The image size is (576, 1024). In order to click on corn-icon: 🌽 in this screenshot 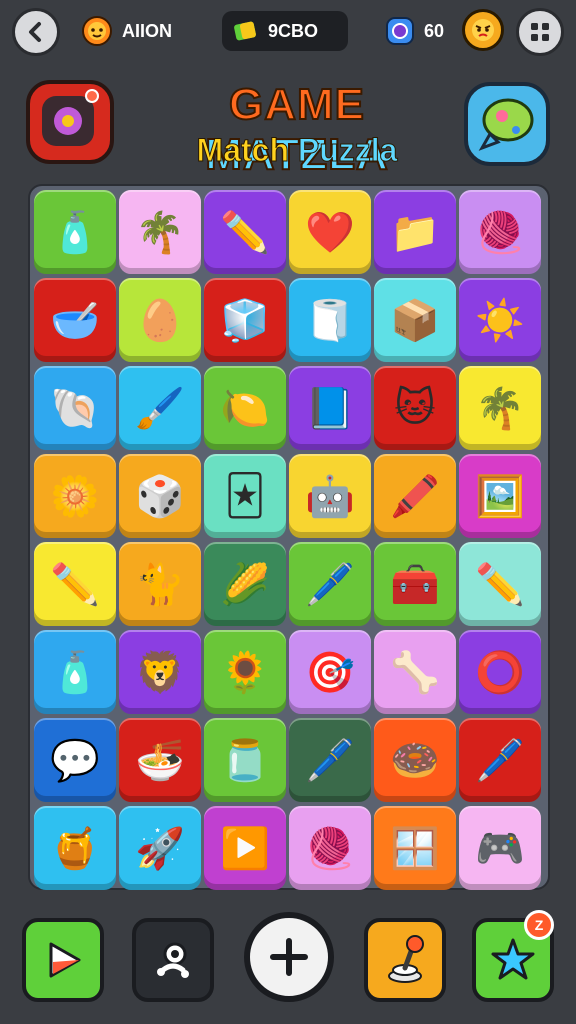, I will do `click(245, 584)`.